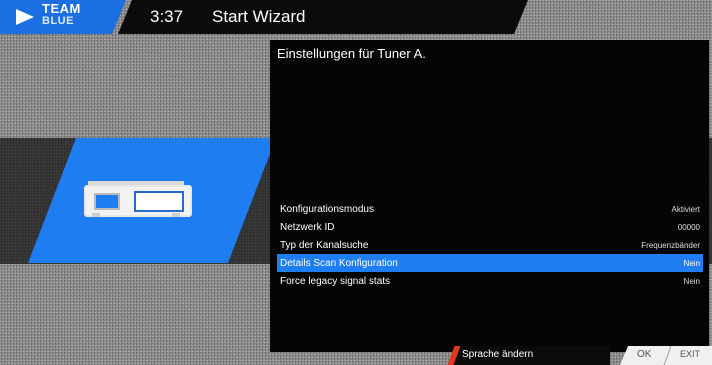 The image size is (712, 365). Describe the element at coordinates (490, 227) in the screenshot. I see `setting-netzwerk-id: Netzwerk ID 00000` at that location.